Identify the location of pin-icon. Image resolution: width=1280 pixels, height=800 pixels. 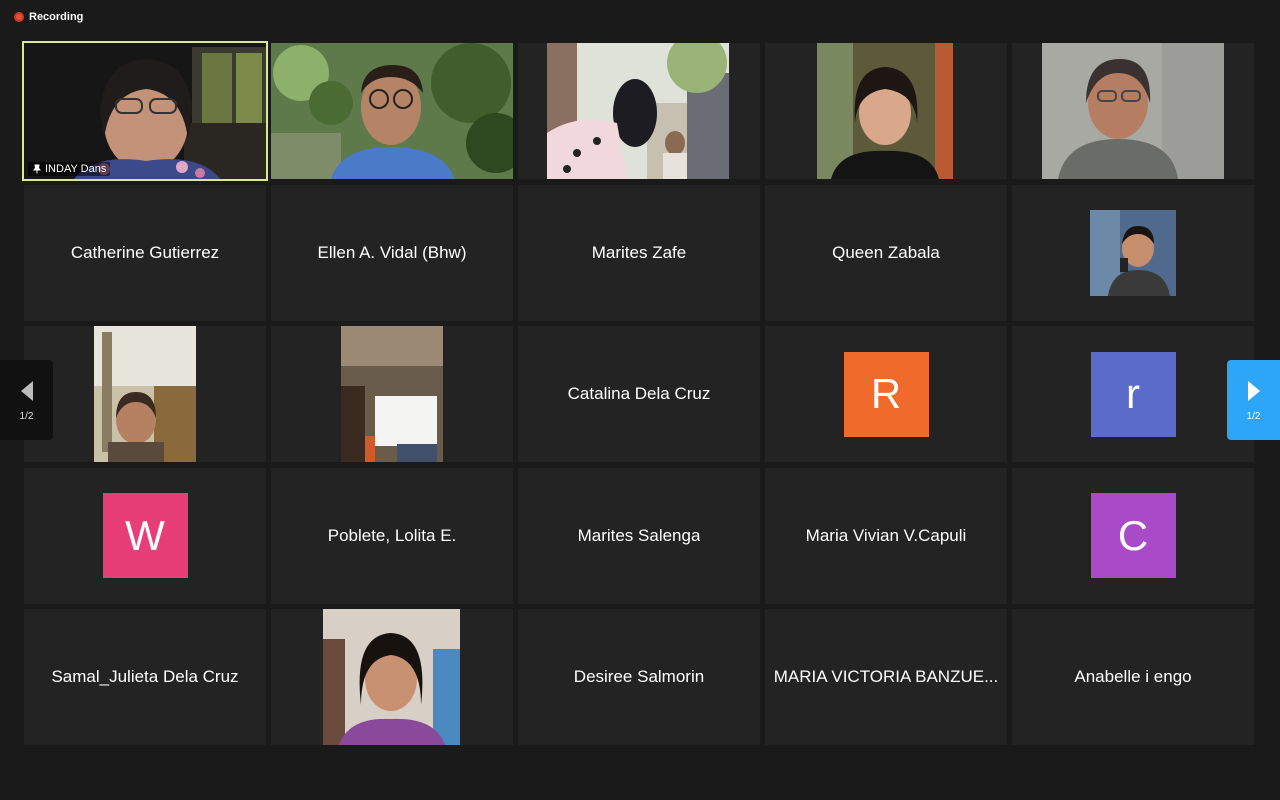
(37, 169).